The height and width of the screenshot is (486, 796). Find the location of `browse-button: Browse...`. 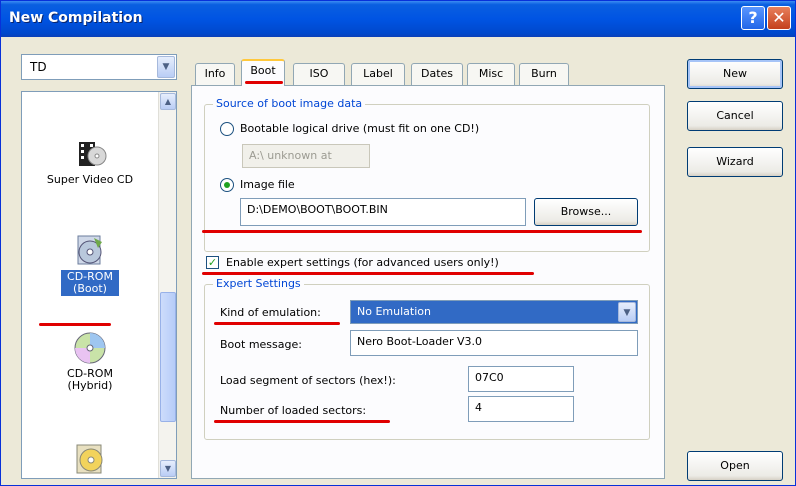

browse-button: Browse... is located at coordinates (586, 212).